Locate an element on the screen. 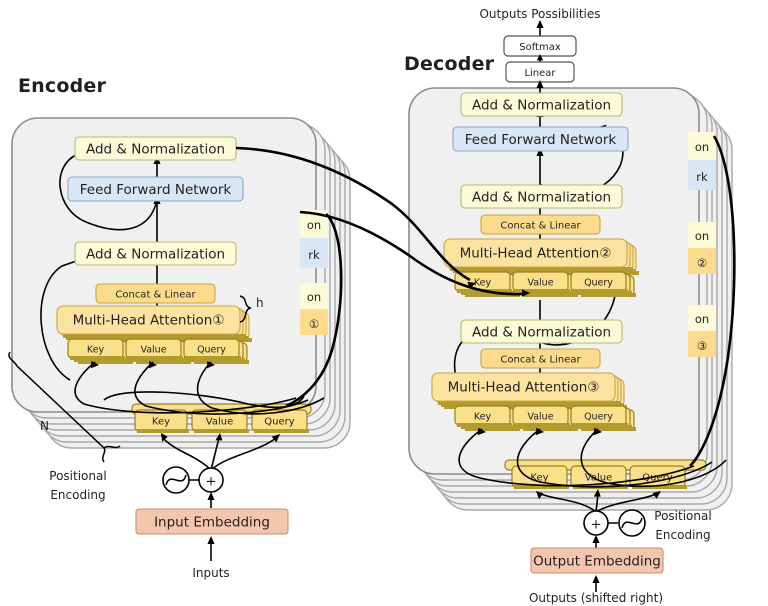  decoder-add-positional-node: + is located at coordinates (596, 523).